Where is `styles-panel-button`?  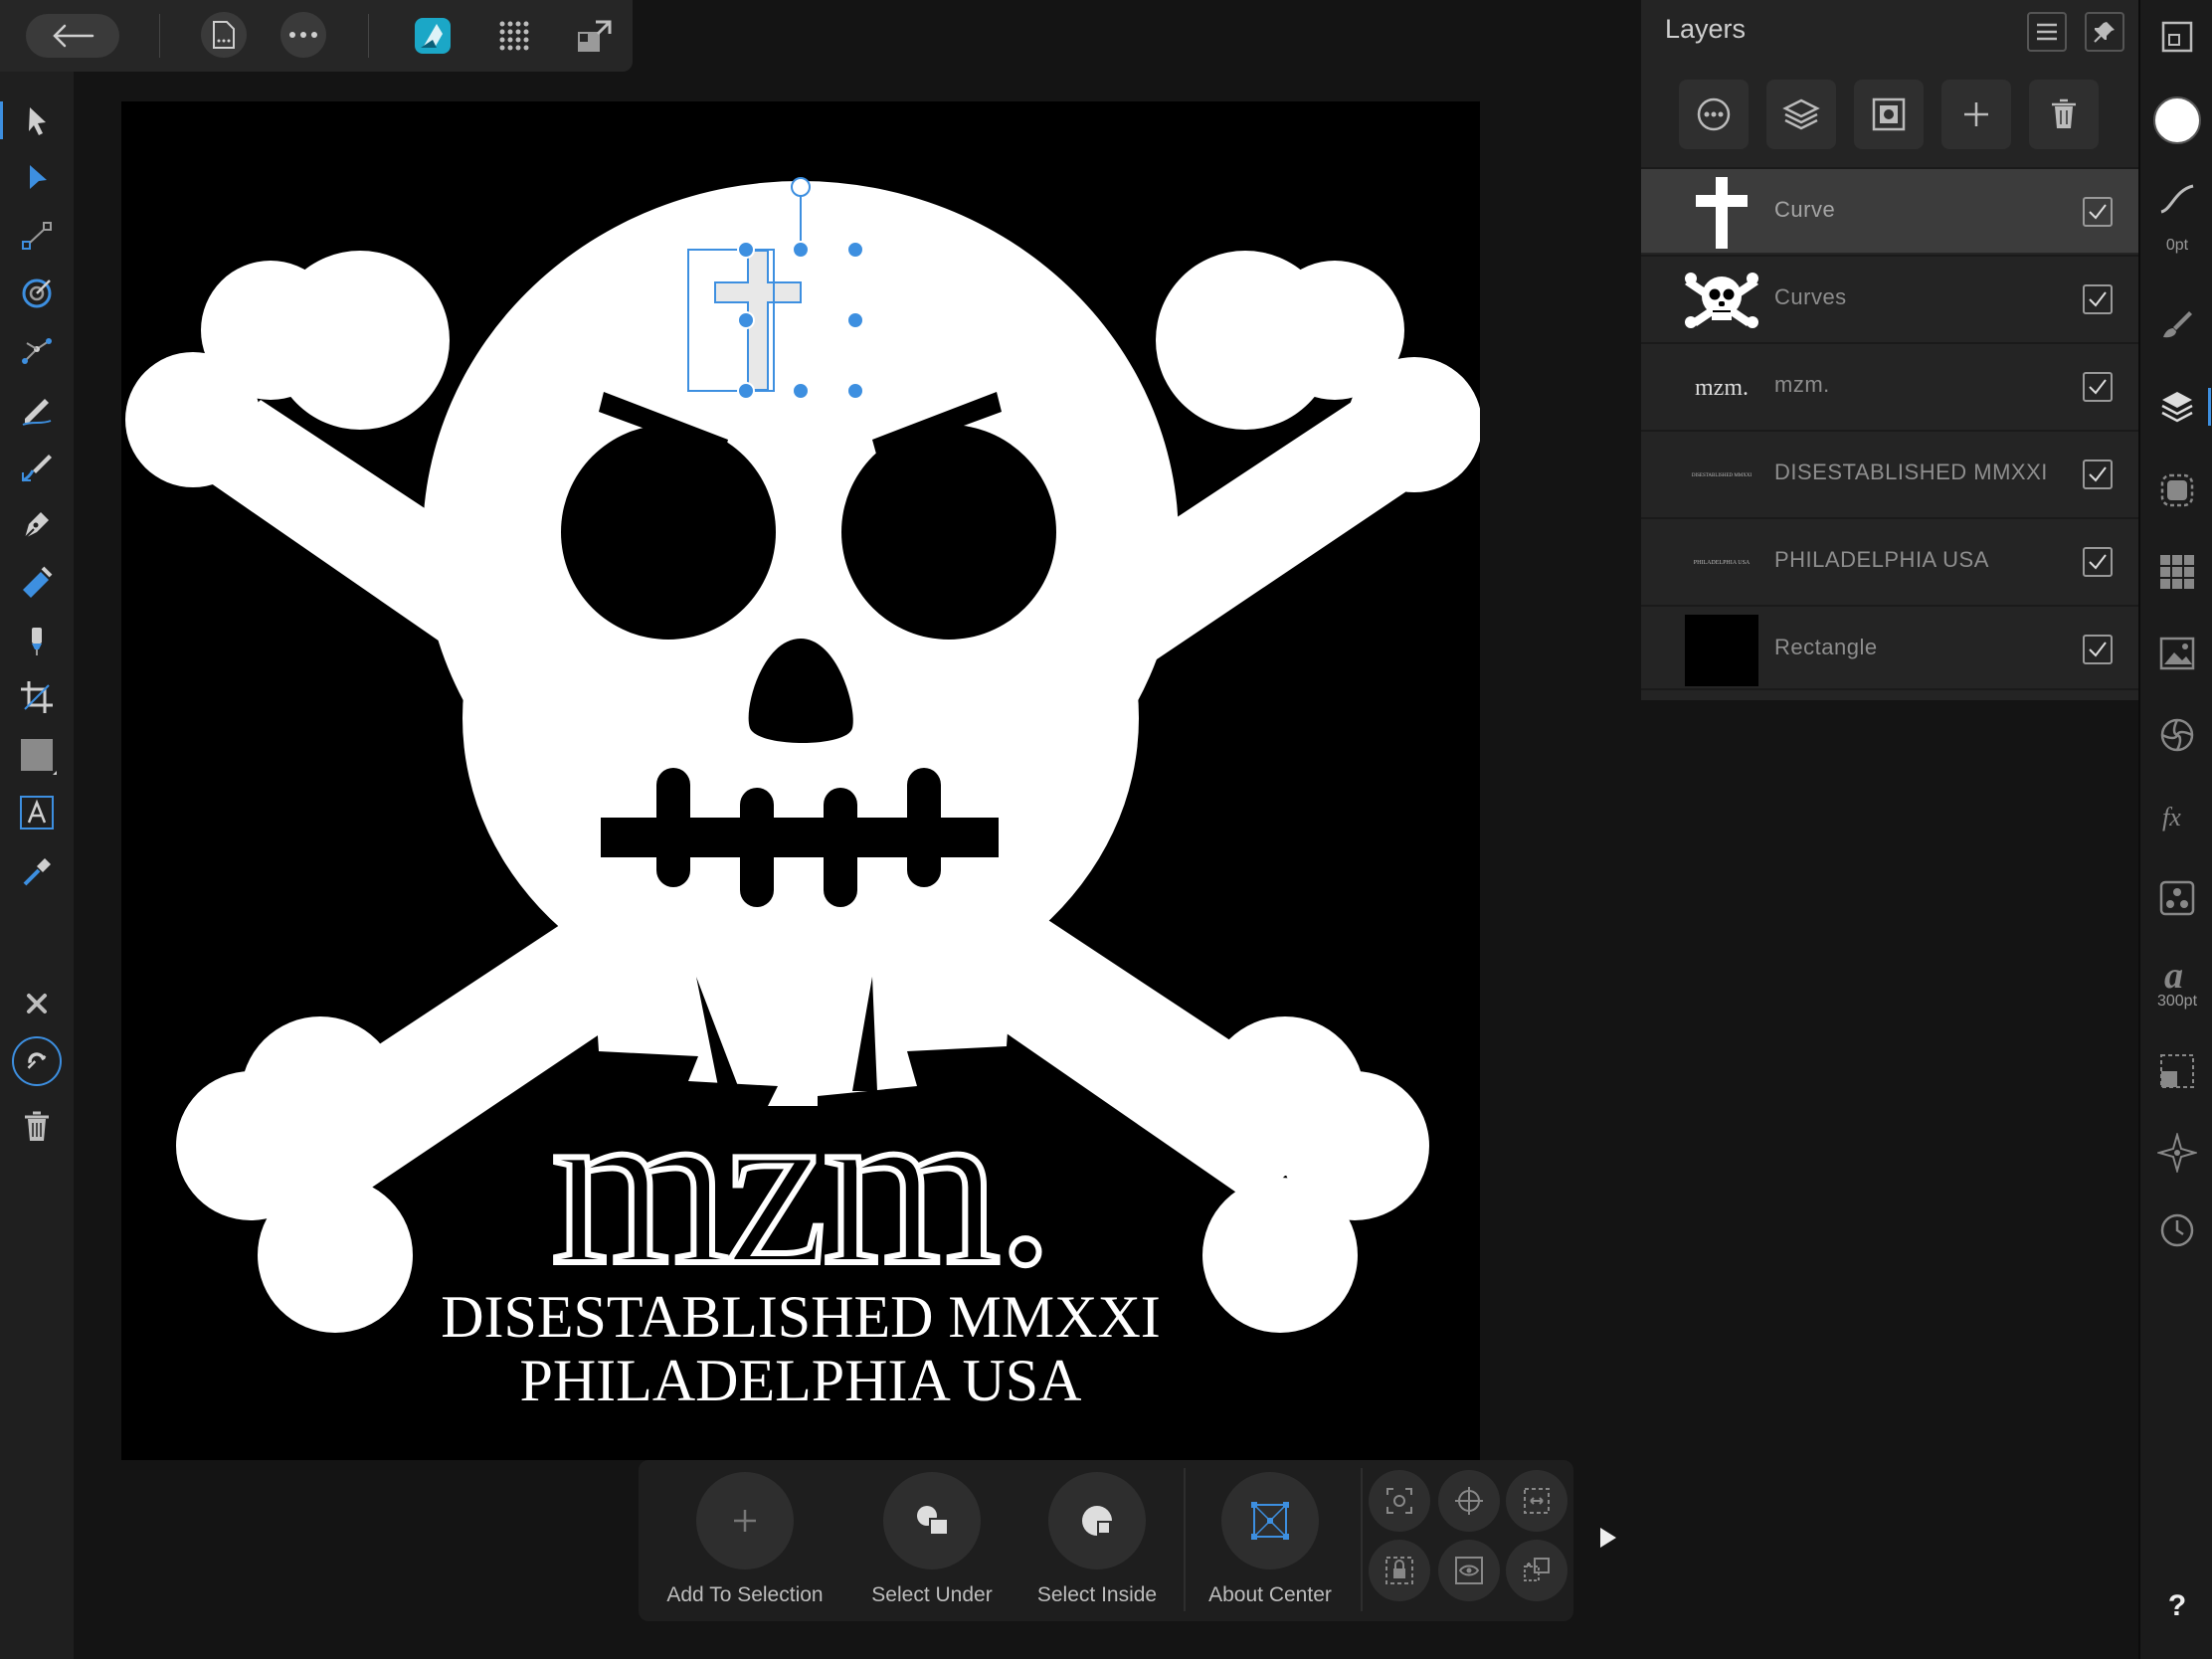 styles-panel-button is located at coordinates (2177, 898).